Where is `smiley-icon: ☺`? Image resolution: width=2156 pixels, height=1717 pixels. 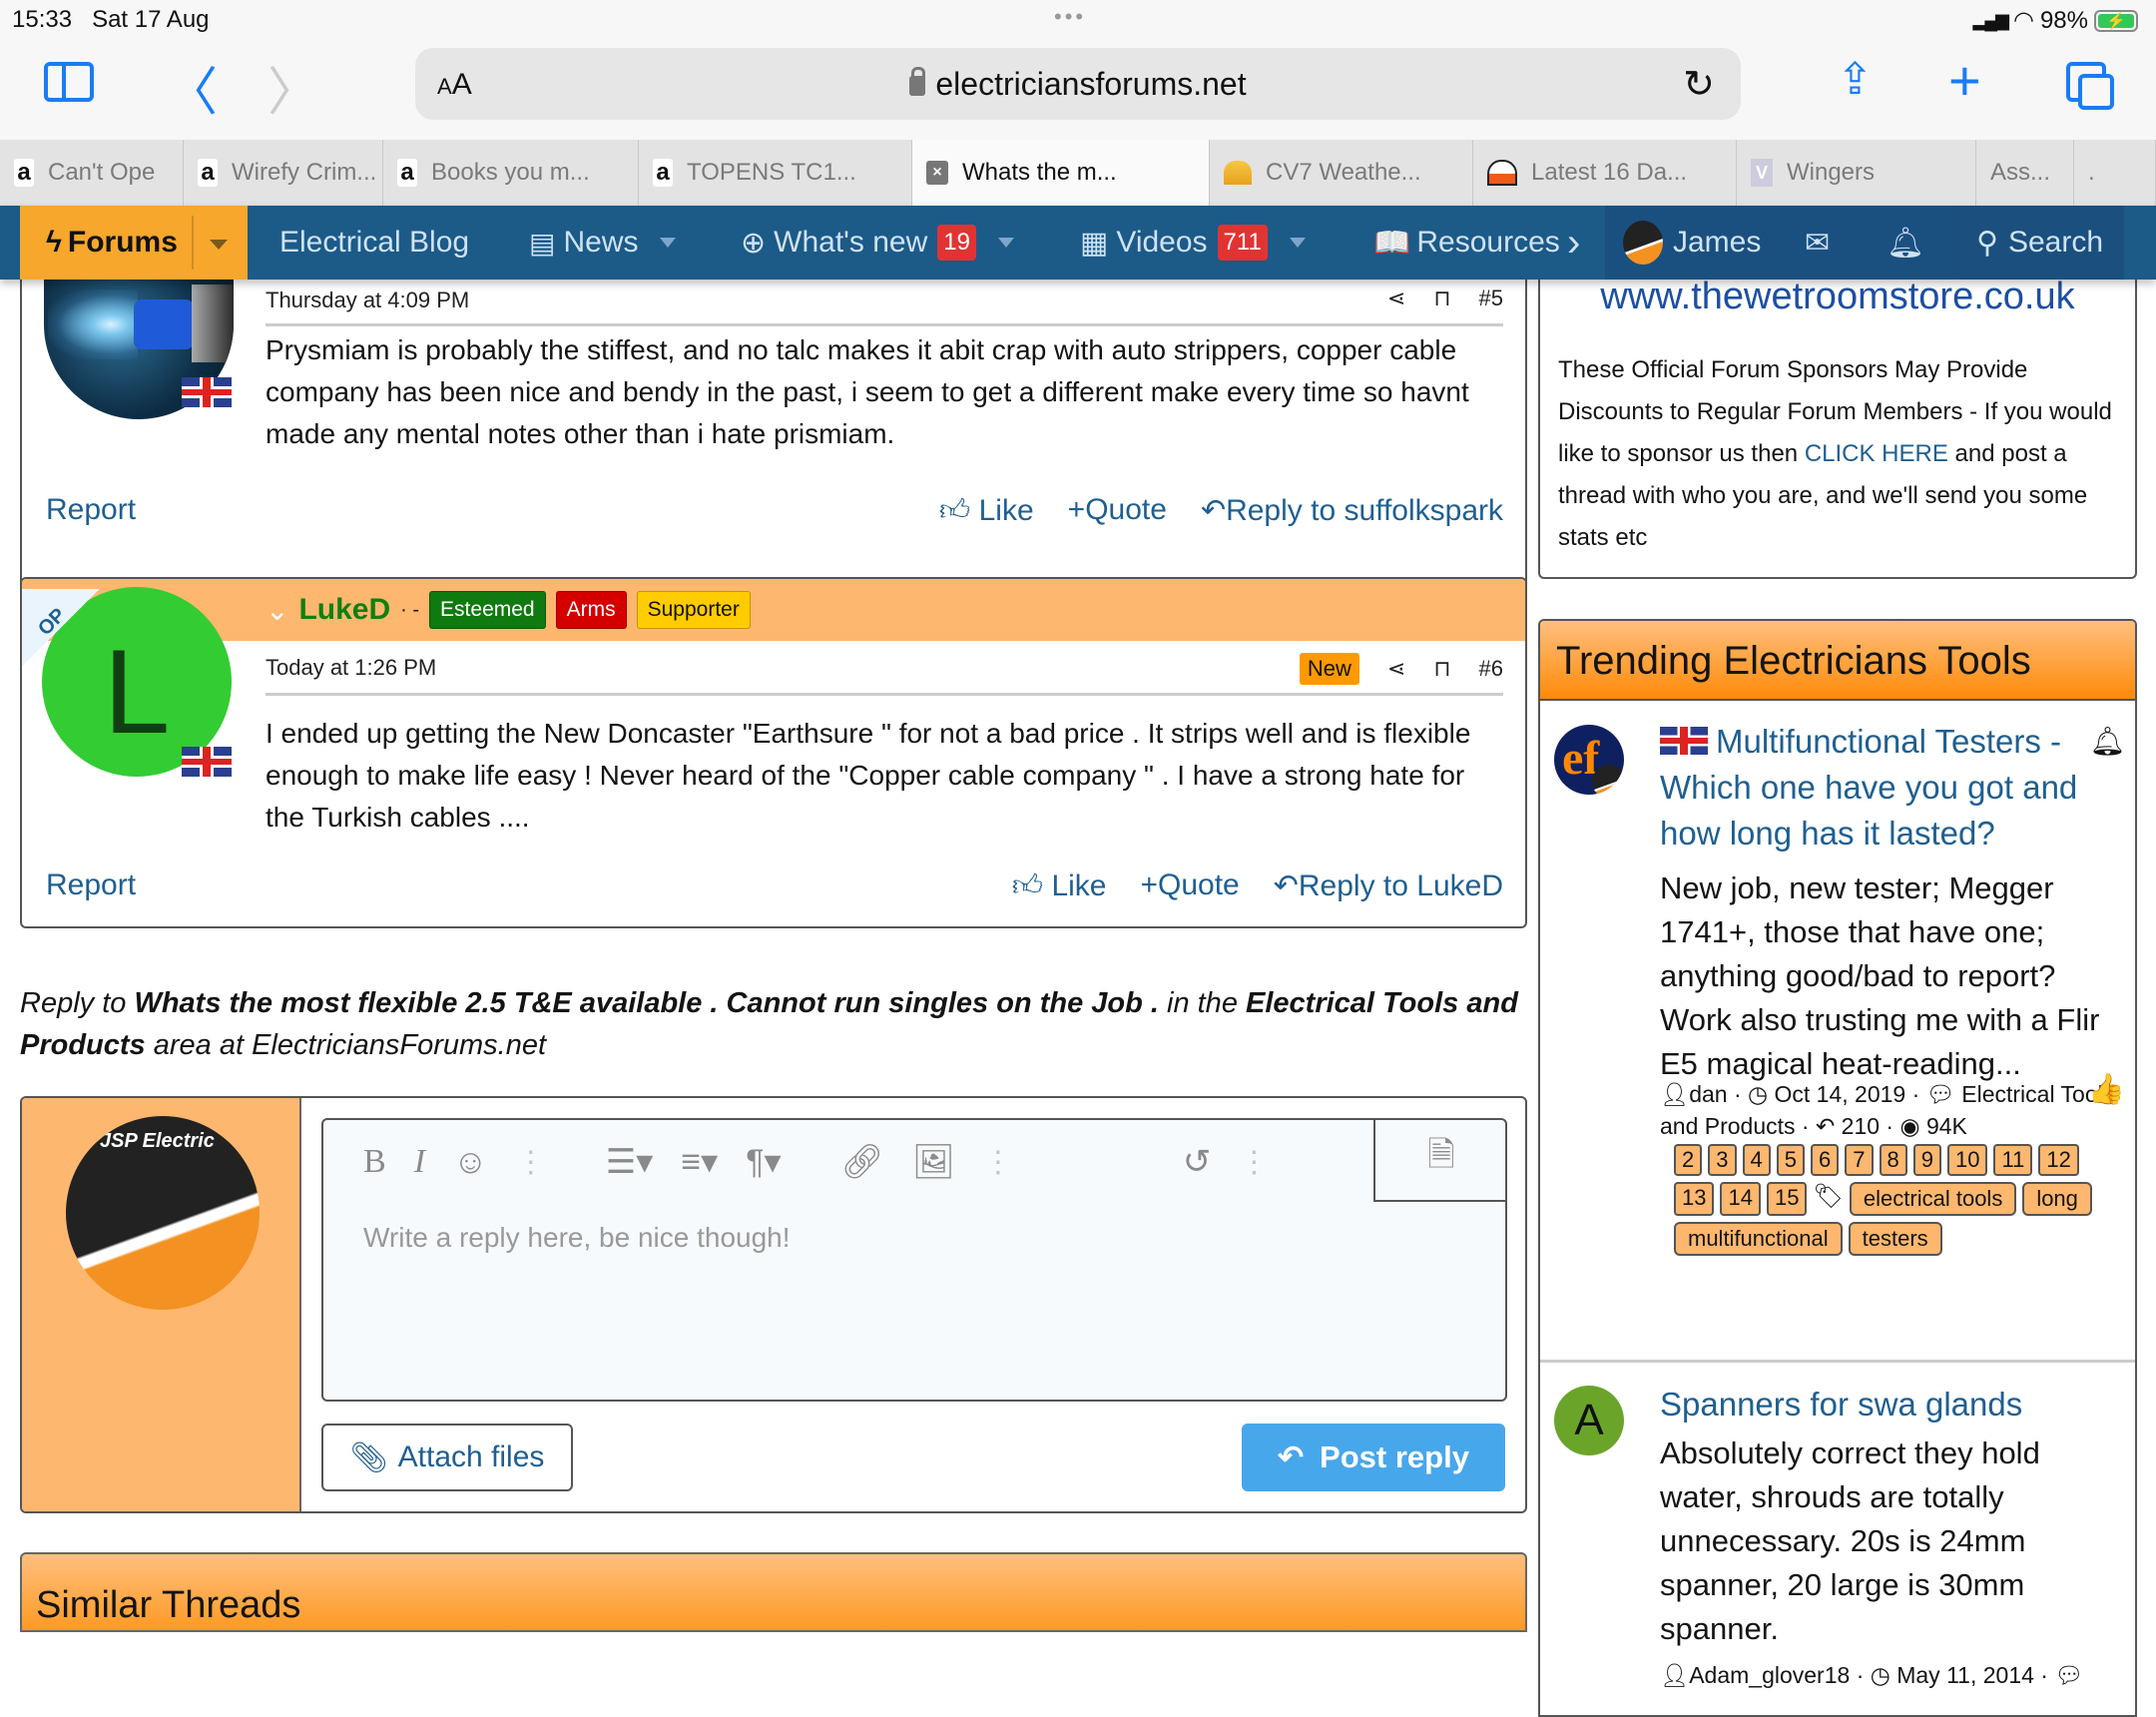 smiley-icon: ☺ is located at coordinates (470, 1162).